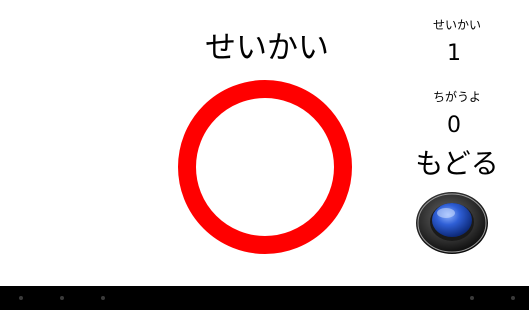 This screenshot has width=529, height=310. What do you see at coordinates (457, 163) in the screenshot?
I see `back-label: もどる` at bounding box center [457, 163].